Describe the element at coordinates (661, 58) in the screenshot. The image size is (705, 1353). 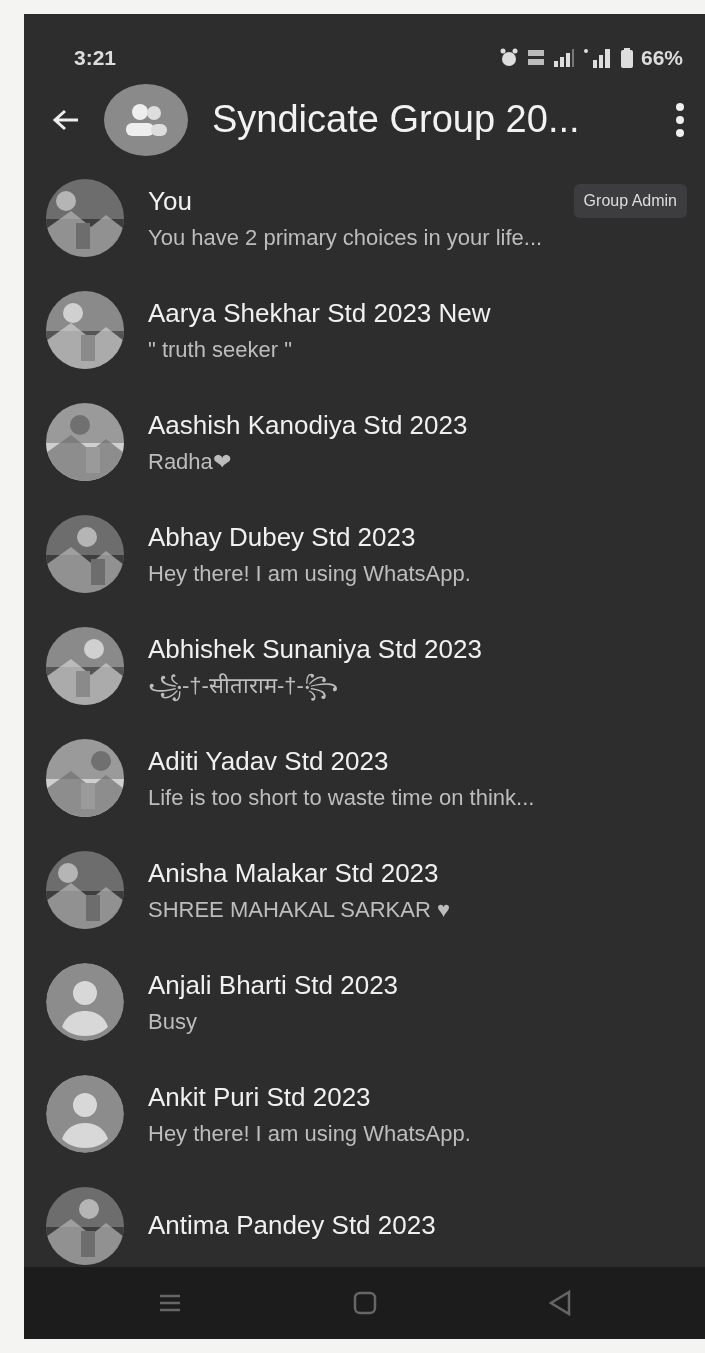
I see `battery-level: 66%` at that location.